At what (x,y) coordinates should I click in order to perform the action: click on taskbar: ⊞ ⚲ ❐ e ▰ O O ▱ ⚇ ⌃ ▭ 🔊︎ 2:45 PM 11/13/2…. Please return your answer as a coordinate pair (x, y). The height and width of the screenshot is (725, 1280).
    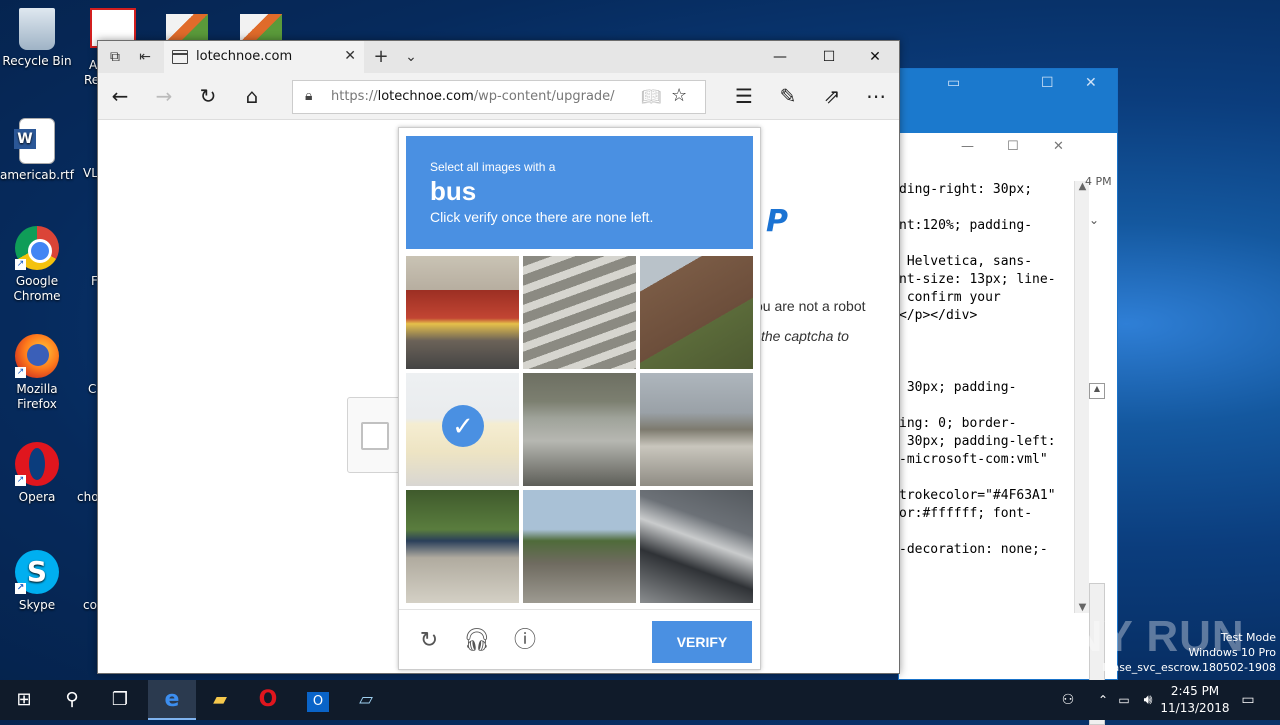
    Looking at the image, I should click on (640, 700).